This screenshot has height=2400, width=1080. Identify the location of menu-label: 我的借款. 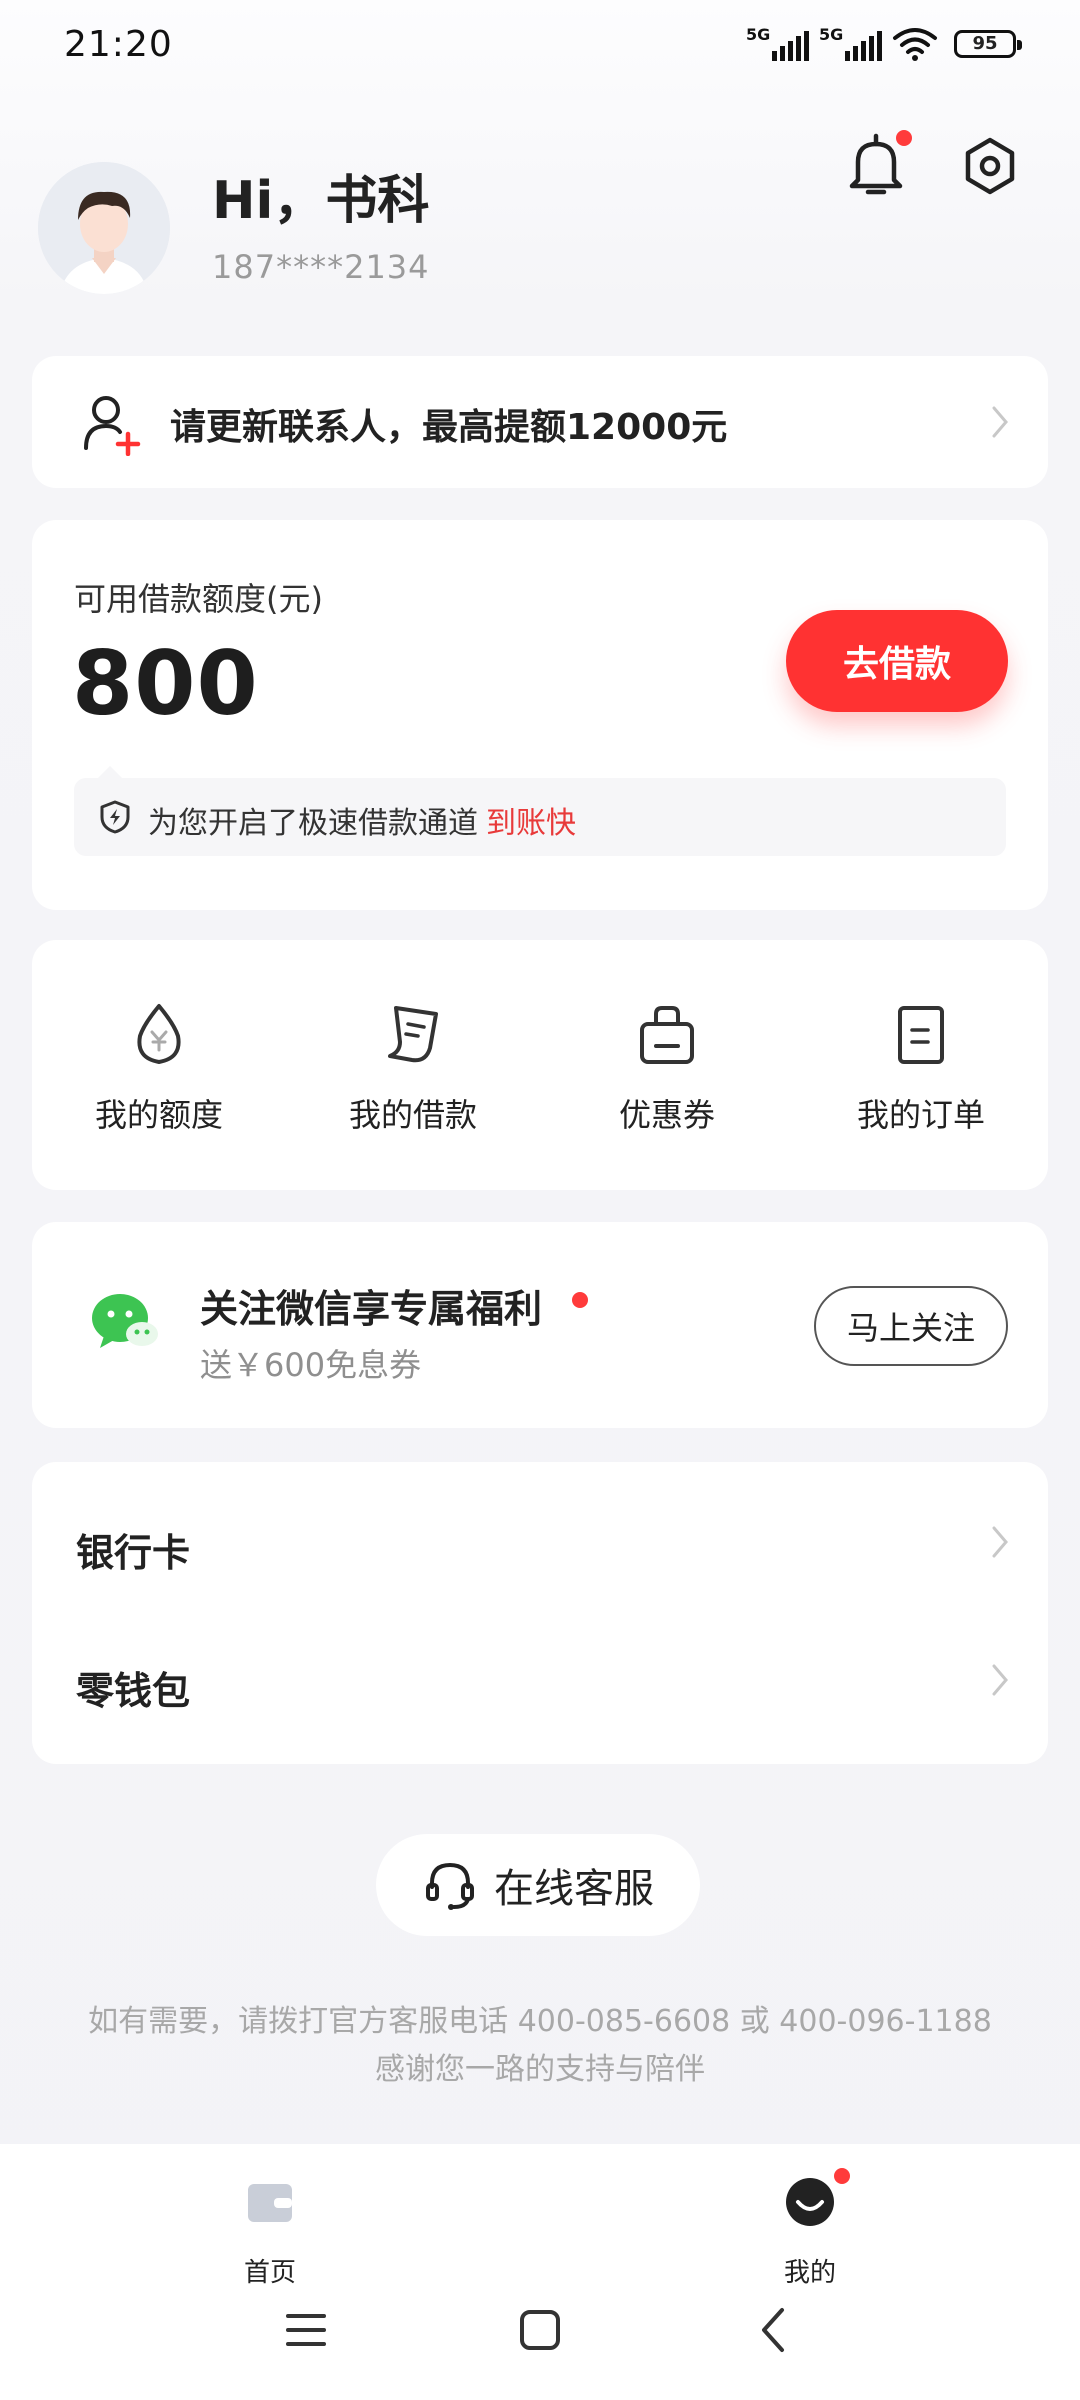
(412, 1115).